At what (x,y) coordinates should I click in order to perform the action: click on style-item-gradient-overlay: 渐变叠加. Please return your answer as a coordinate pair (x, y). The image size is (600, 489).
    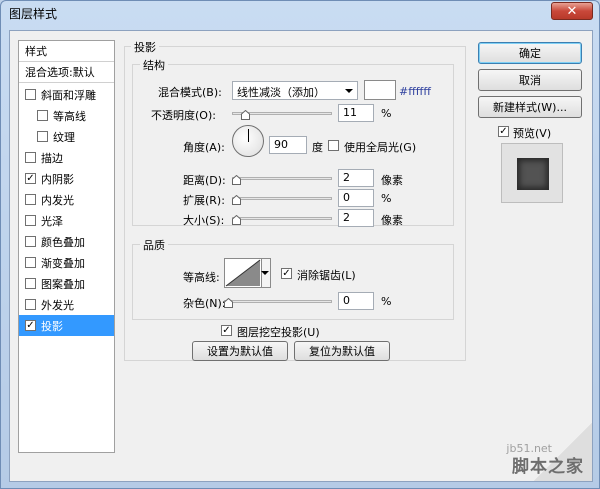
    Looking at the image, I should click on (66, 262).